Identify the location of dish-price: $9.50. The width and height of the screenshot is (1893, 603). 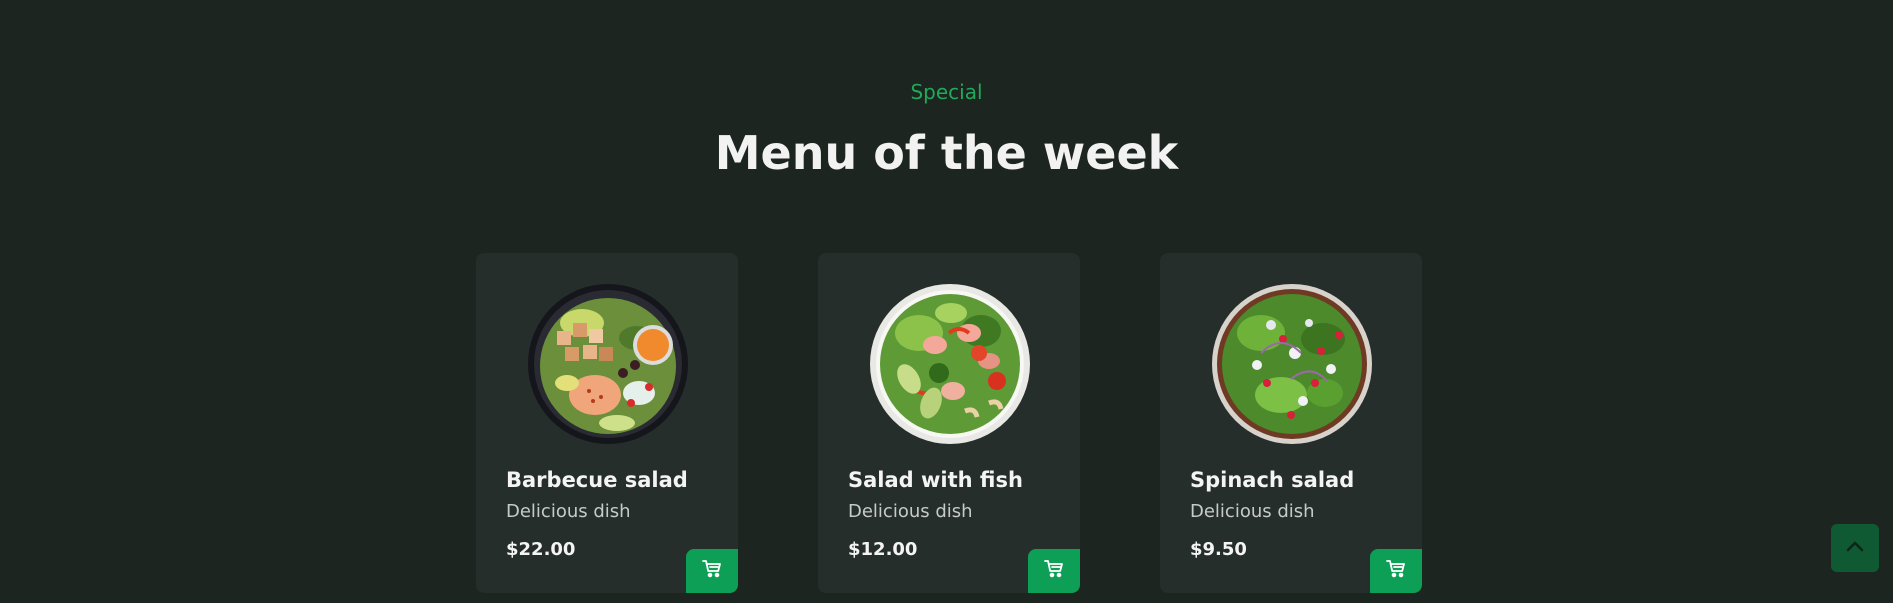
(1218, 549).